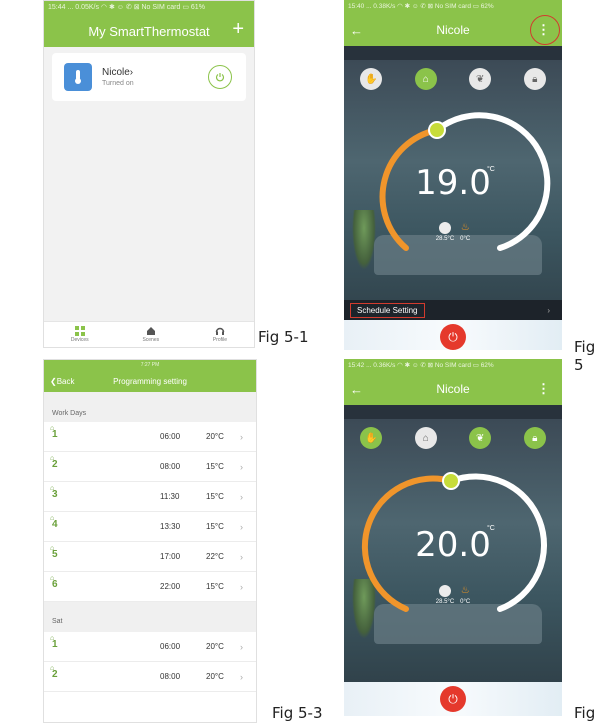  I want to click on schedule-row: ⌂ 5 17:00 22°C ›, so click(150, 557).